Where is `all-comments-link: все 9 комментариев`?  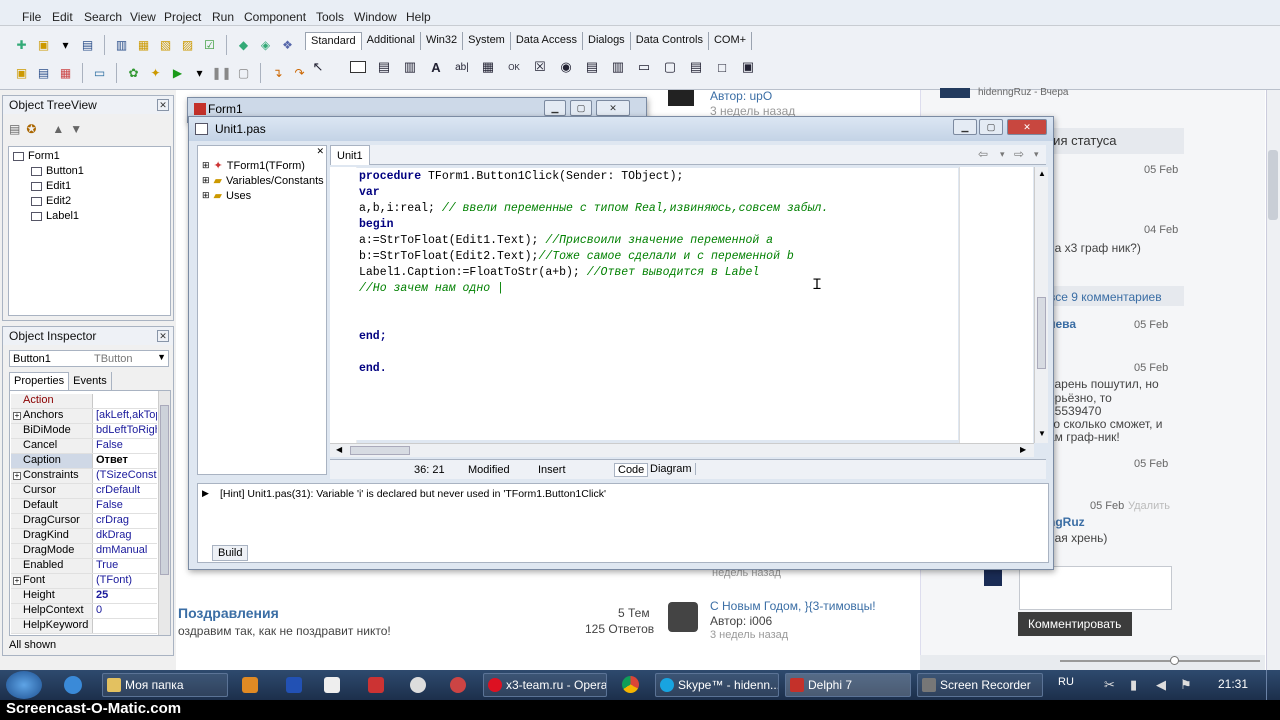
all-comments-link: все 9 комментариев is located at coordinates (1105, 297).